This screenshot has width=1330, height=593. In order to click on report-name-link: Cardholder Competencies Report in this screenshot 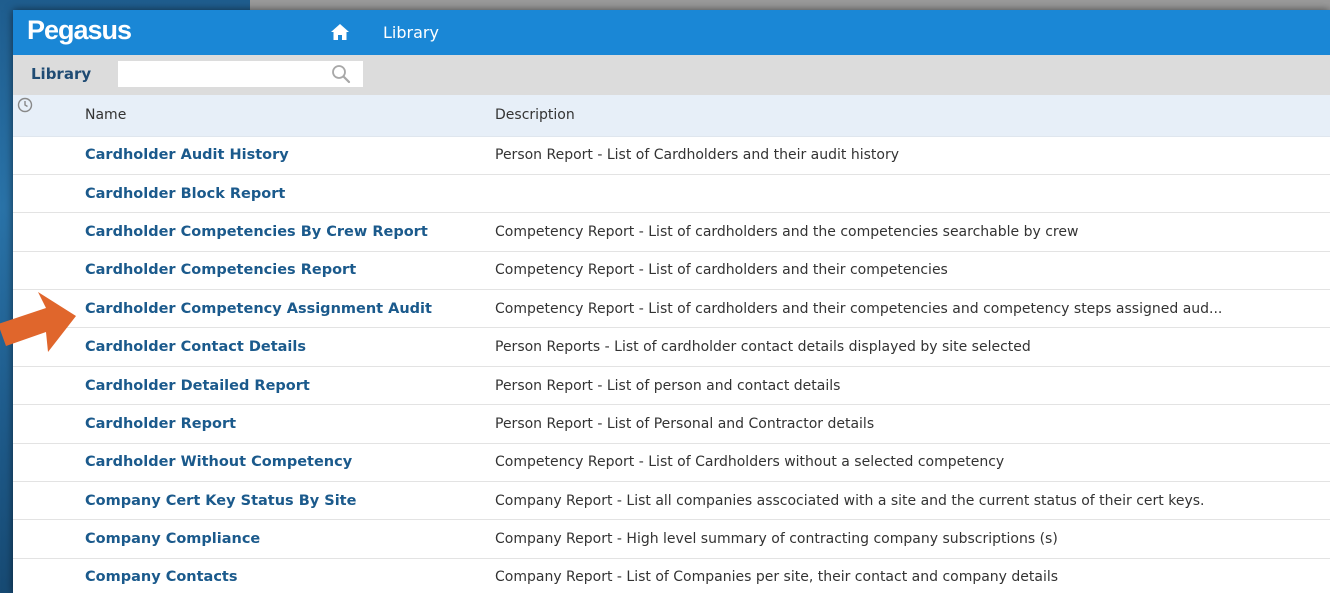, I will do `click(289, 271)`.